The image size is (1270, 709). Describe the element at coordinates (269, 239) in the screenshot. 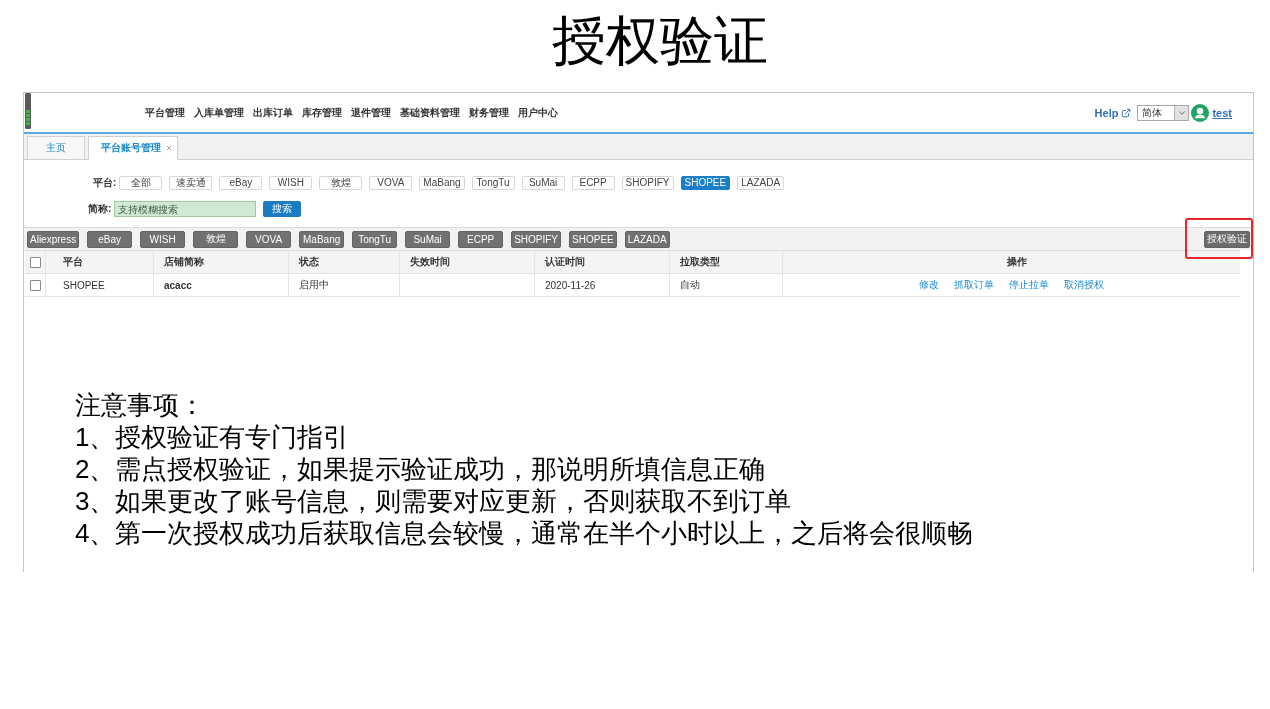

I see `platform-button: VOVA` at that location.